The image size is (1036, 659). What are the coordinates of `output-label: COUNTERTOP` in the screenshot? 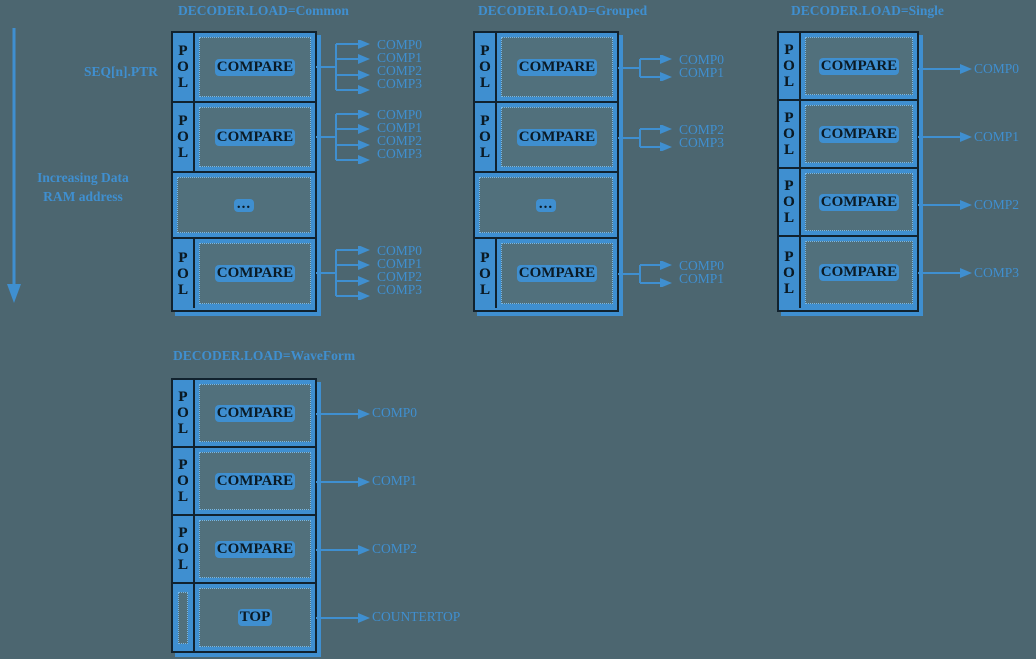 It's located at (416, 616).